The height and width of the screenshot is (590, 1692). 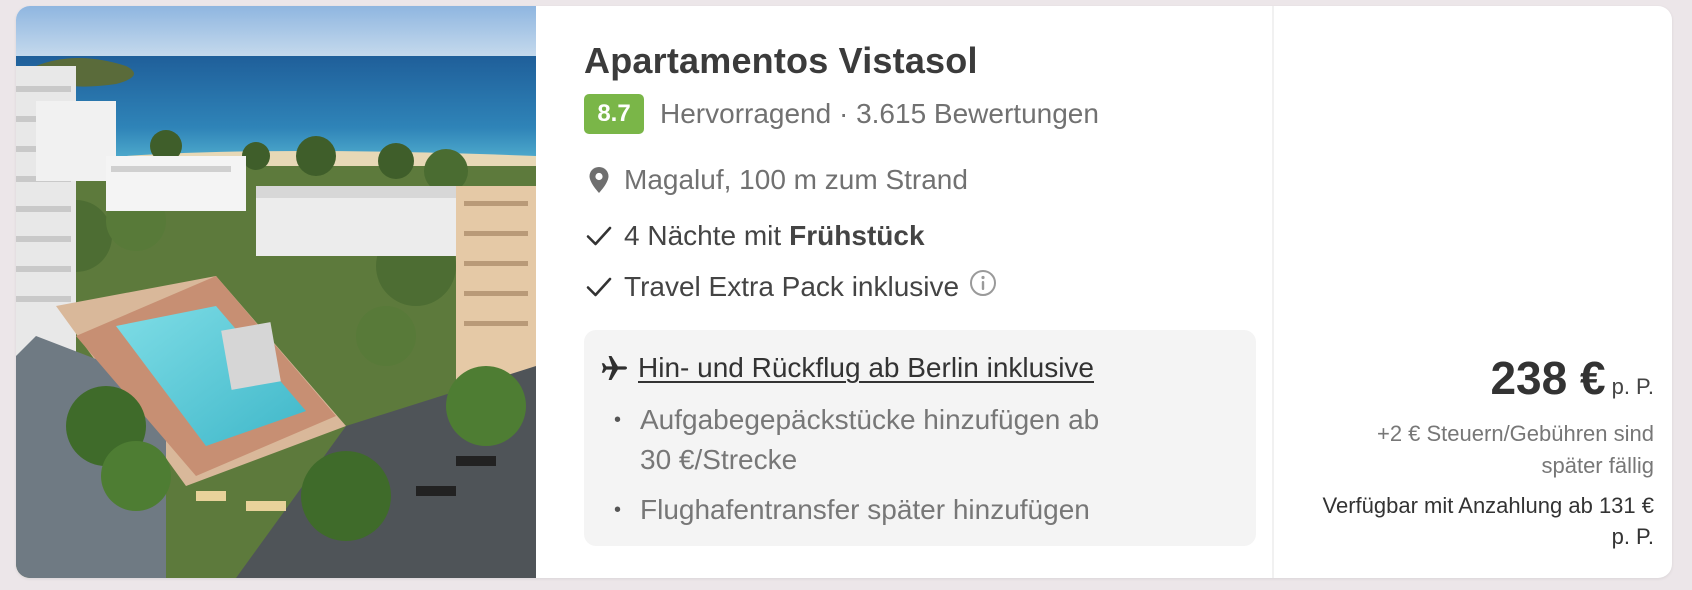 I want to click on price-row: 238 € p. P., so click(x=1572, y=378).